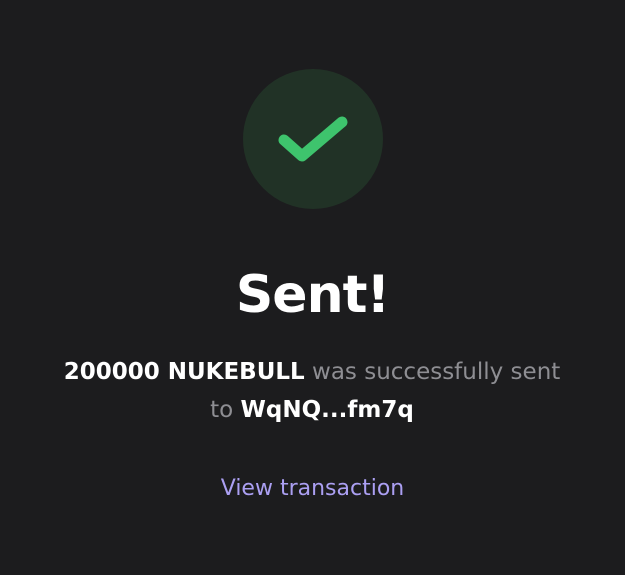 The height and width of the screenshot is (575, 625). I want to click on page-title: Sent!, so click(312, 295).